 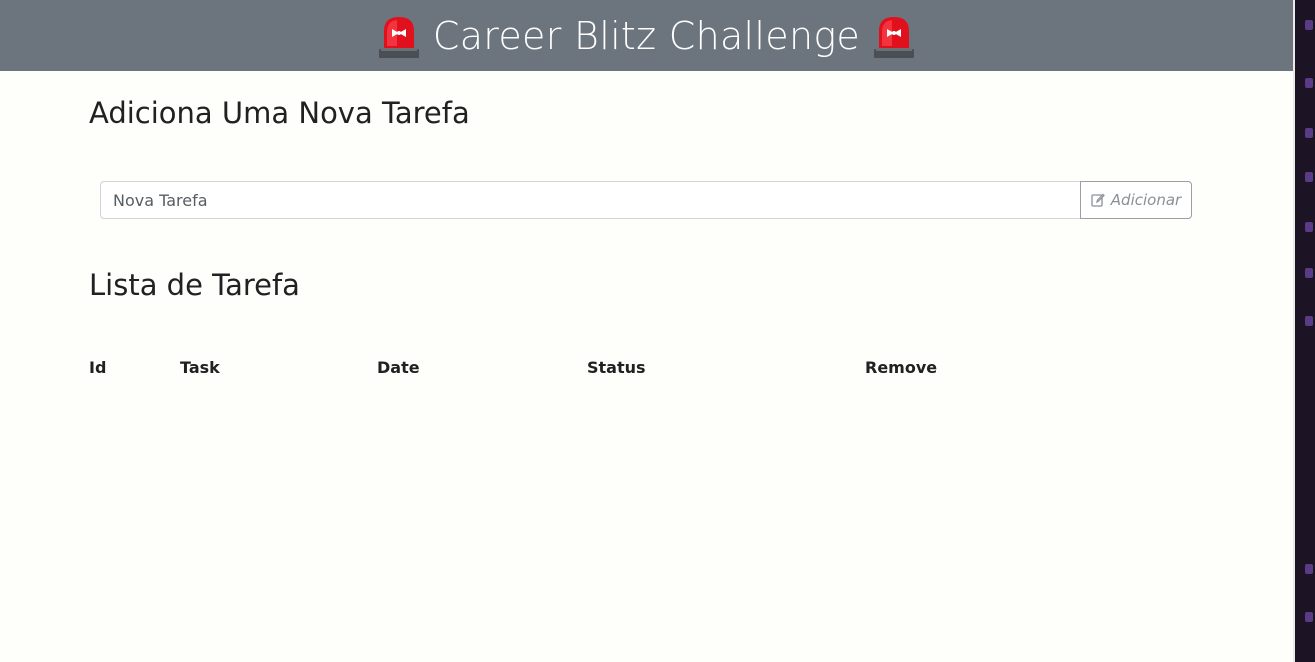 I want to click on column-header-task: Task, so click(x=200, y=367).